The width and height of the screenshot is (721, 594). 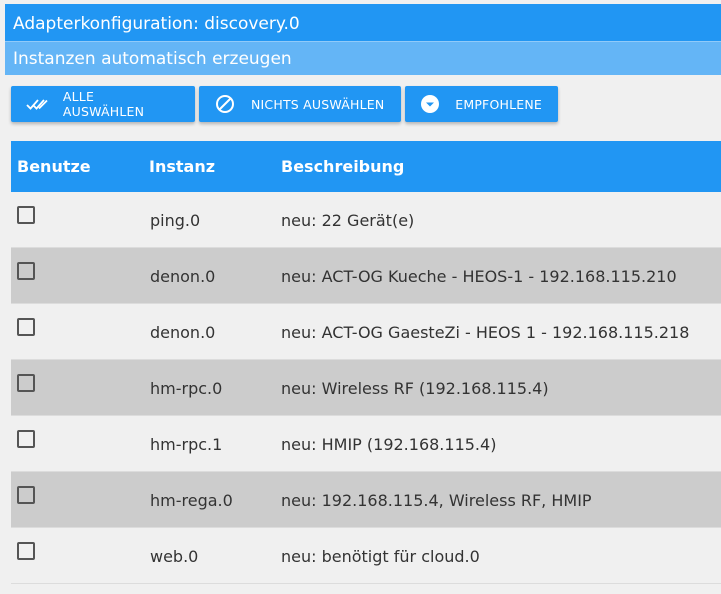 What do you see at coordinates (186, 388) in the screenshot?
I see `row-instance: hm-rpc.0` at bounding box center [186, 388].